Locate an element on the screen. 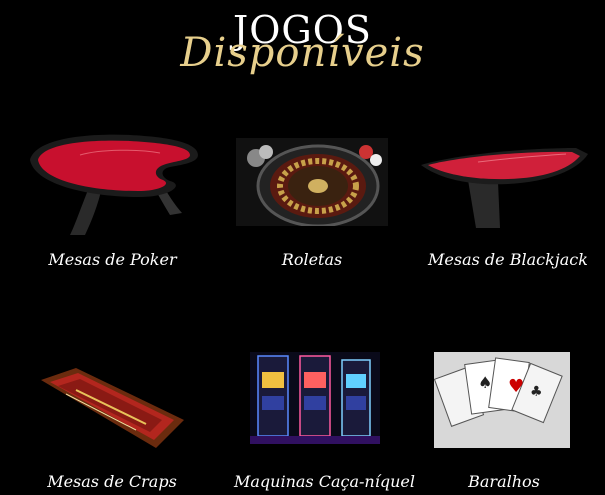 Image resolution: width=605 pixels, height=495 pixels. game-card-blackjack: Mesas de Blackjack is located at coordinates (508, 205).